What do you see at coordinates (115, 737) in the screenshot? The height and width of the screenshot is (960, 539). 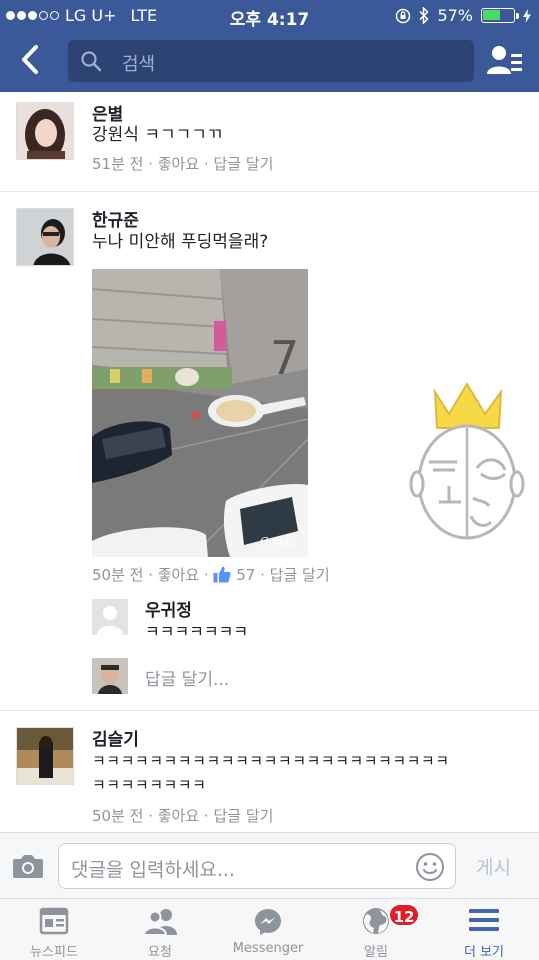 I see `commenter-name: 김슬기` at bounding box center [115, 737].